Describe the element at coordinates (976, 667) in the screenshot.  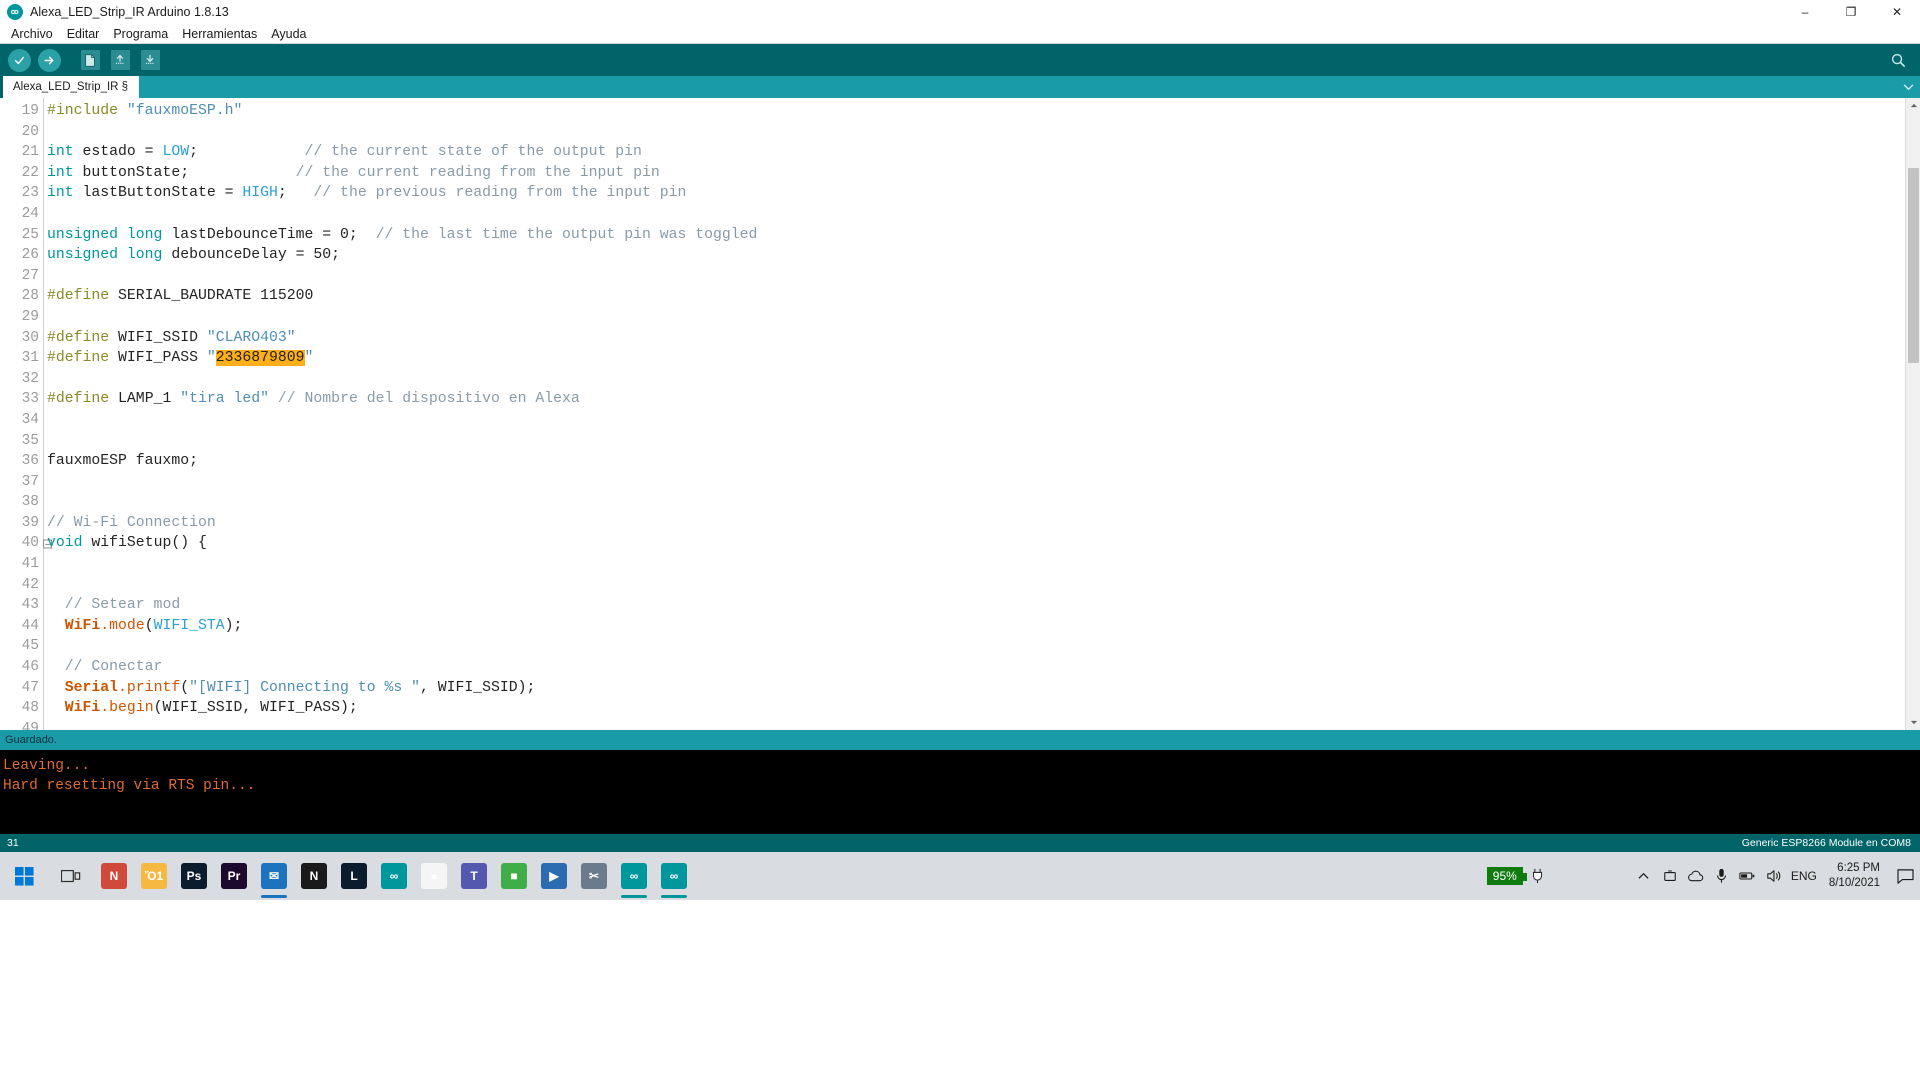
I see `code-line: // Conectar` at that location.